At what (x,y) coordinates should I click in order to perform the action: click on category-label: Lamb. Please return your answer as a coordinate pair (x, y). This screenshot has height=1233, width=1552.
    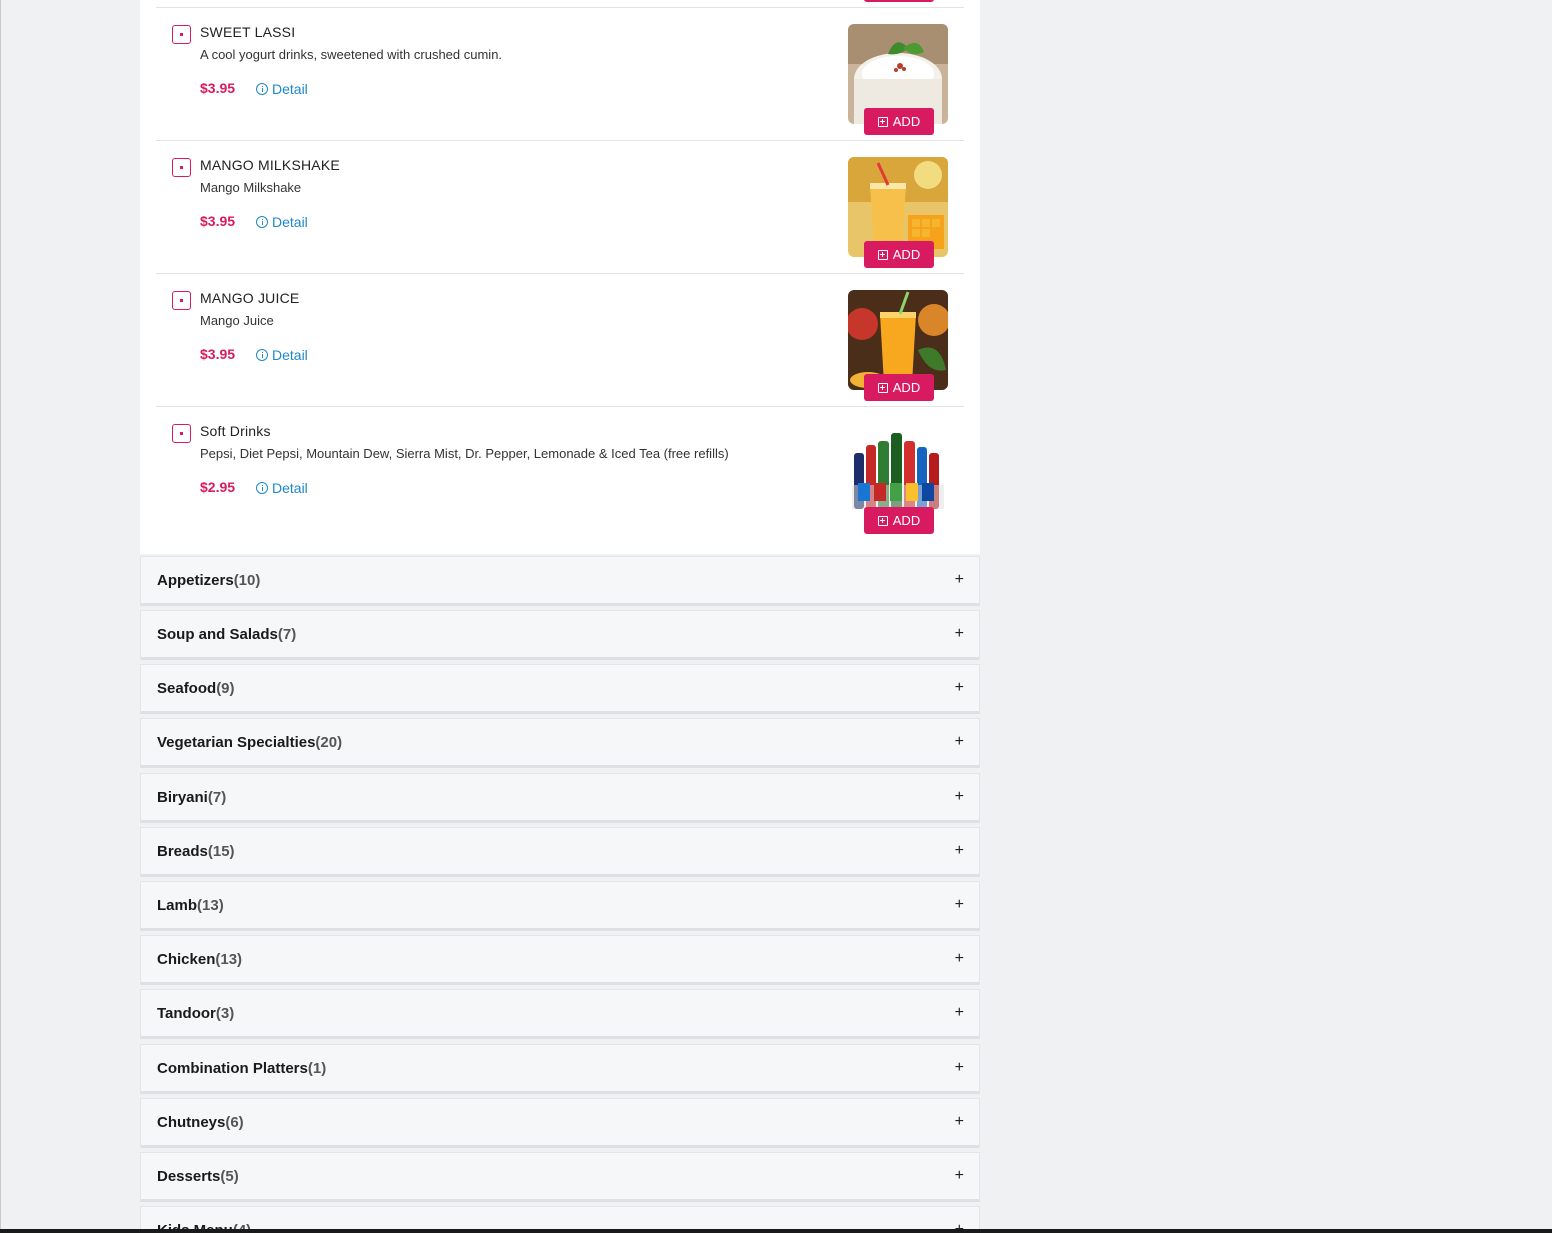
    Looking at the image, I should click on (177, 905).